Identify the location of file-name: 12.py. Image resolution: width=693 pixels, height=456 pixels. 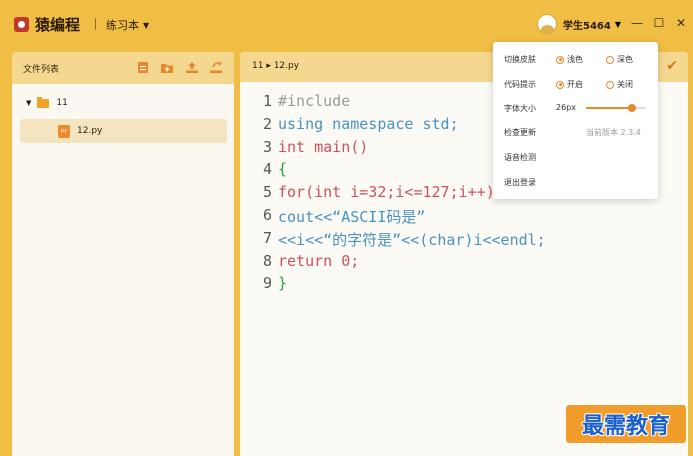
(90, 131).